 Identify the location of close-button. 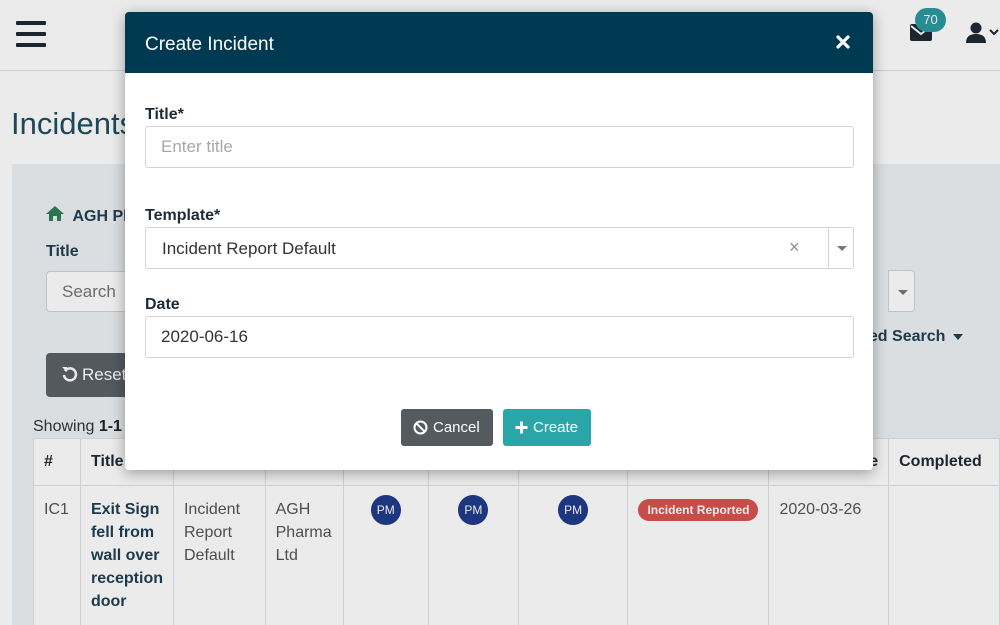
(843, 42).